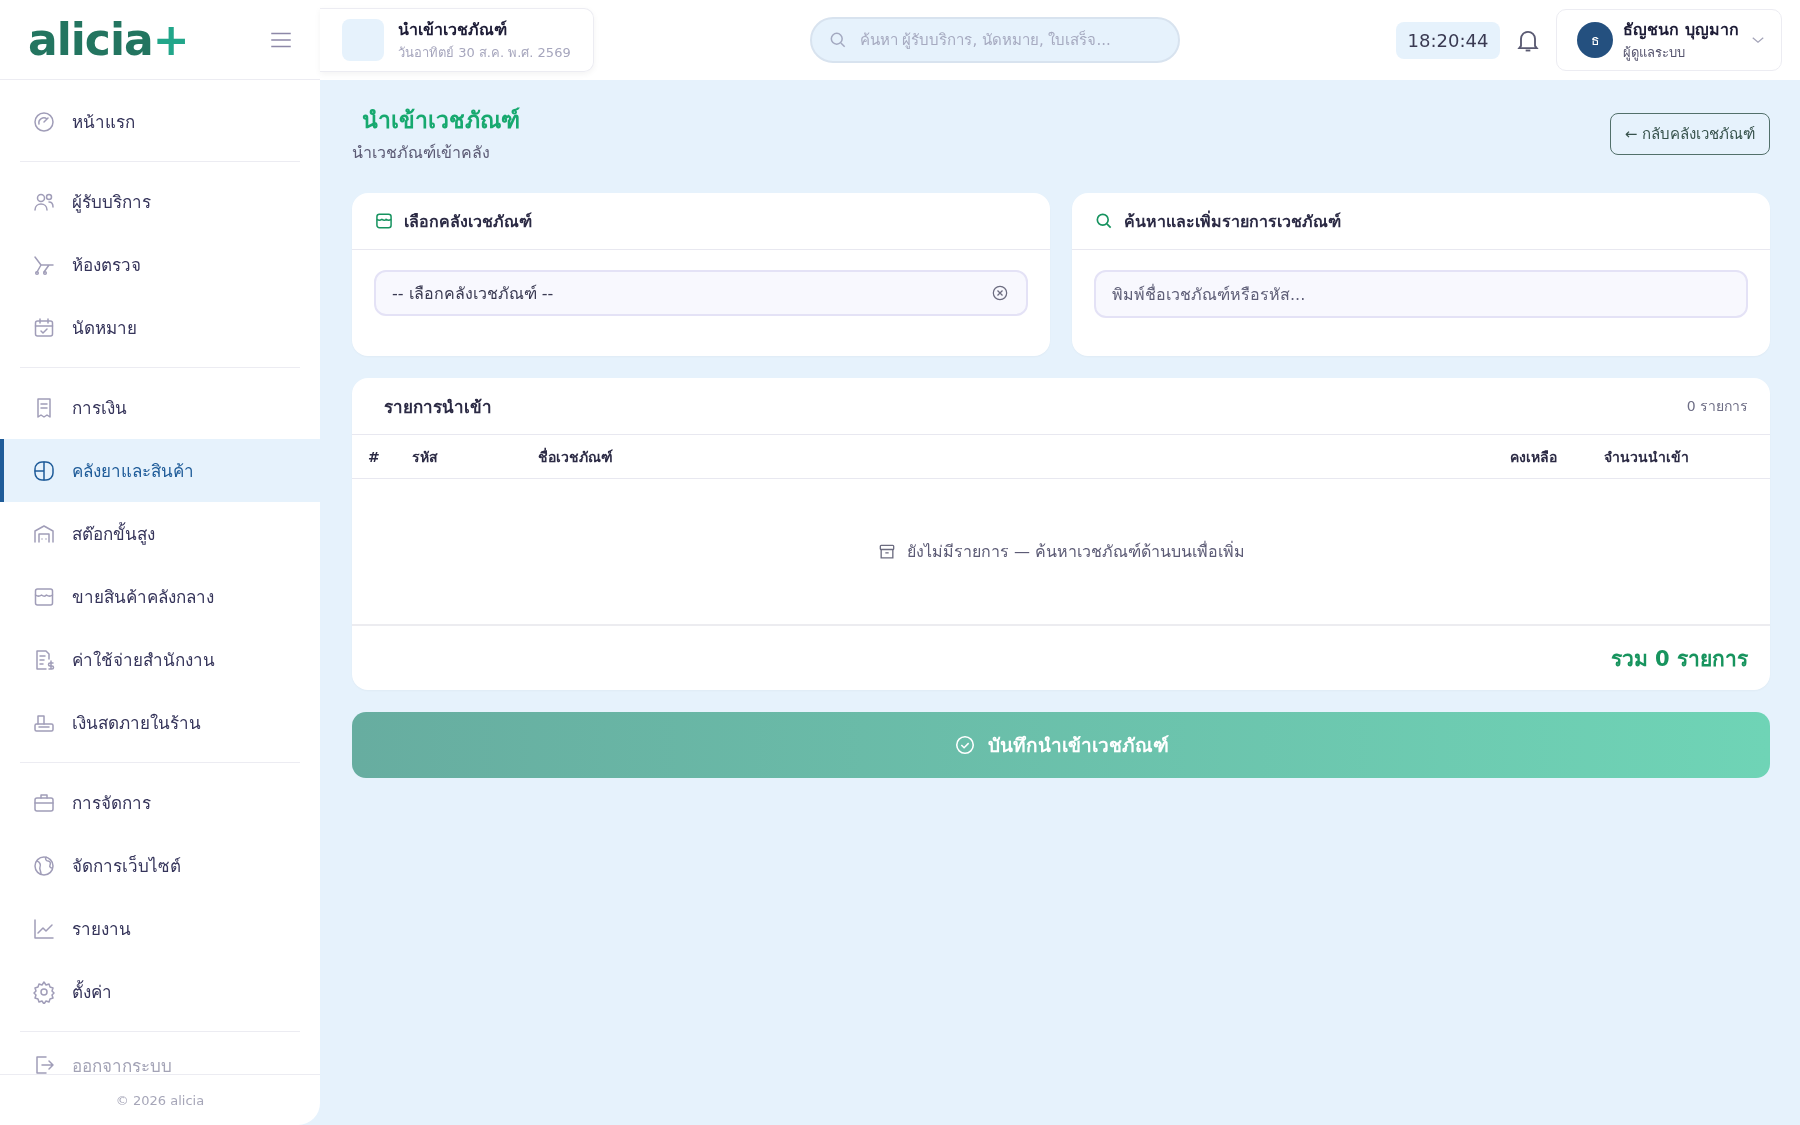  I want to click on chart-icon, so click(44, 928).